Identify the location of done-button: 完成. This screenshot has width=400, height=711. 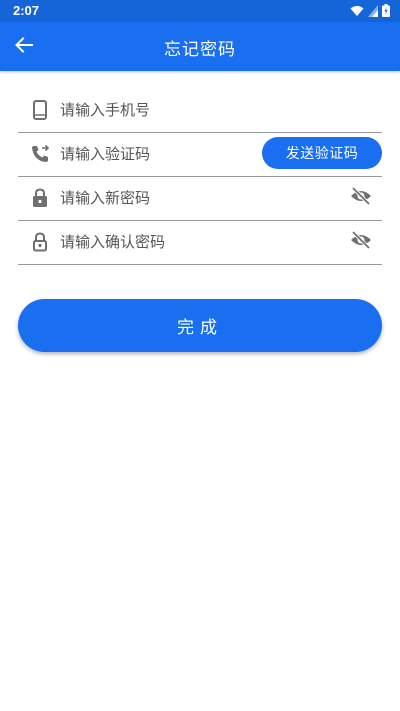
(200, 325).